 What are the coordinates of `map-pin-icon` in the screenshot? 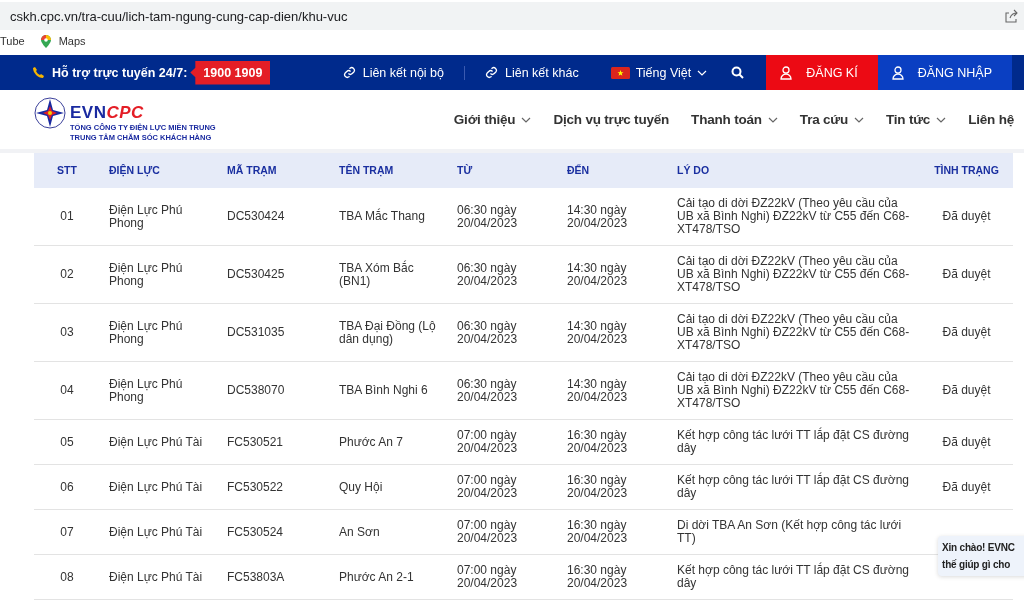 It's located at (45, 41).